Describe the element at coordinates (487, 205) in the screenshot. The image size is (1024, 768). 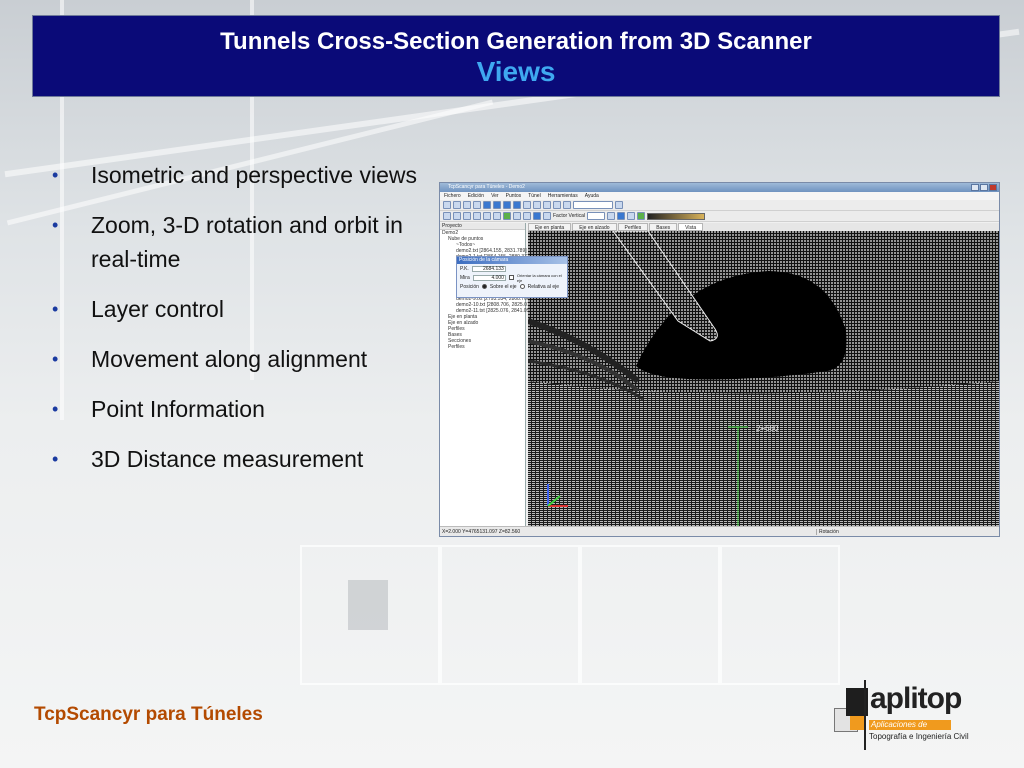
I see `cube-view-icon` at that location.